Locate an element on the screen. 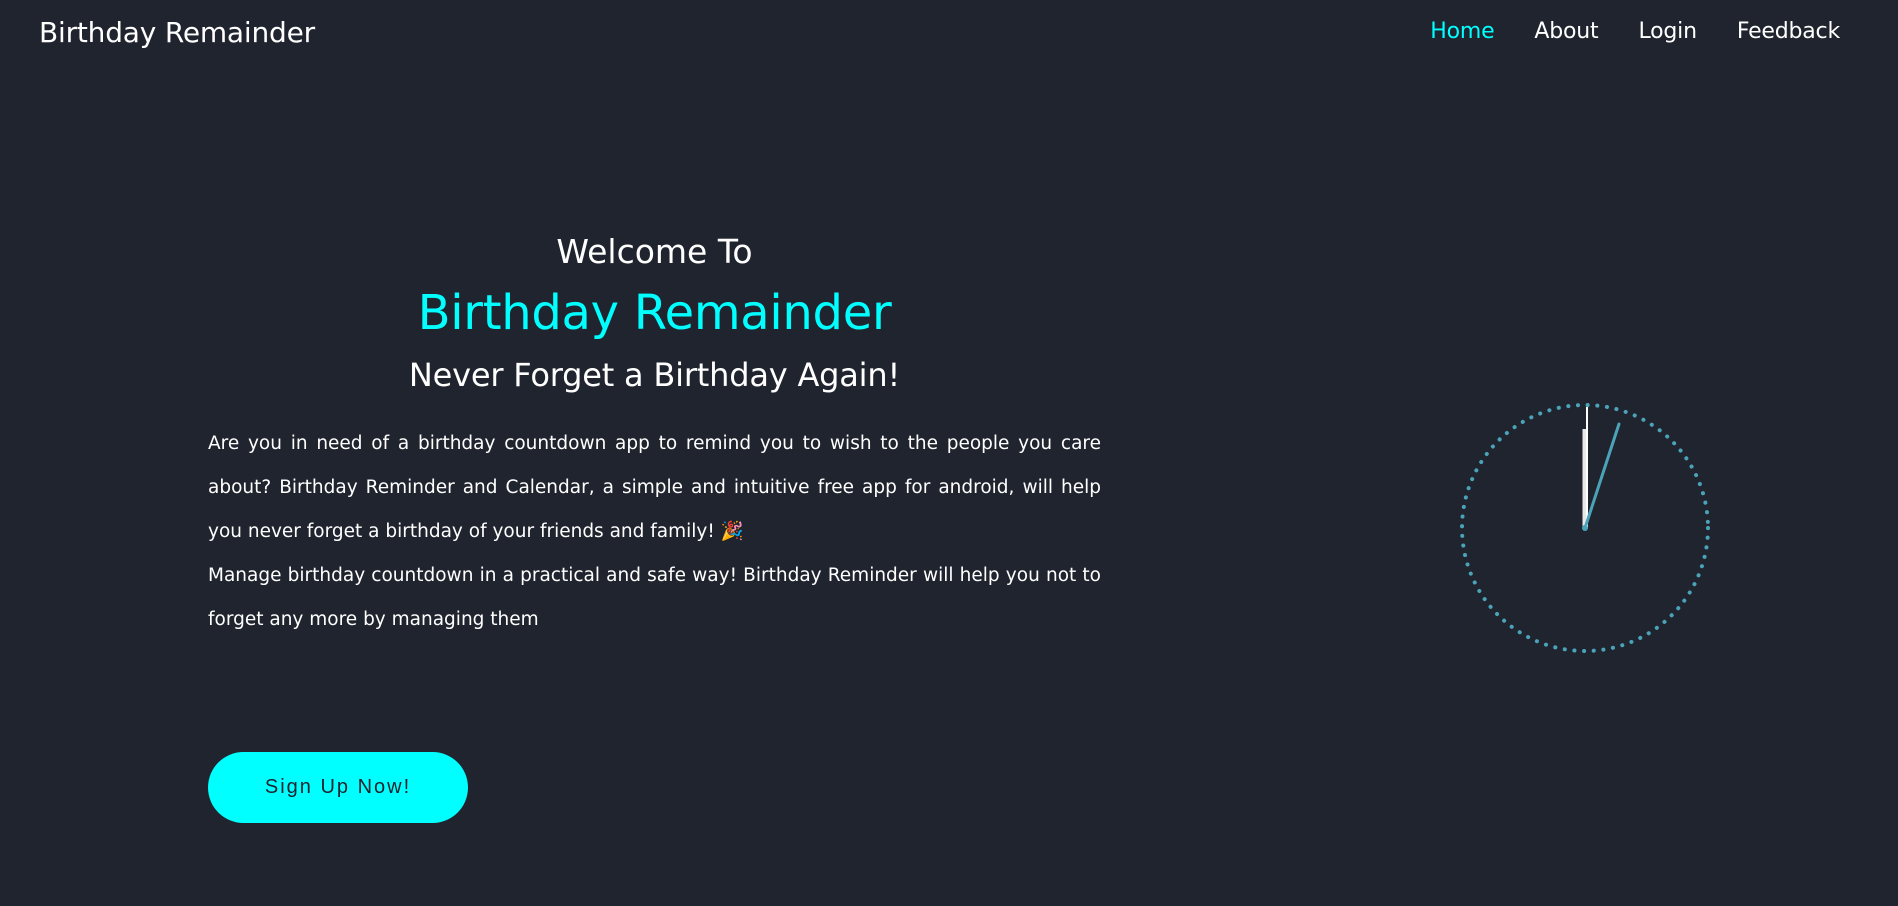 This screenshot has width=1898, height=906. clock-second-hand is located at coordinates (1602, 476).